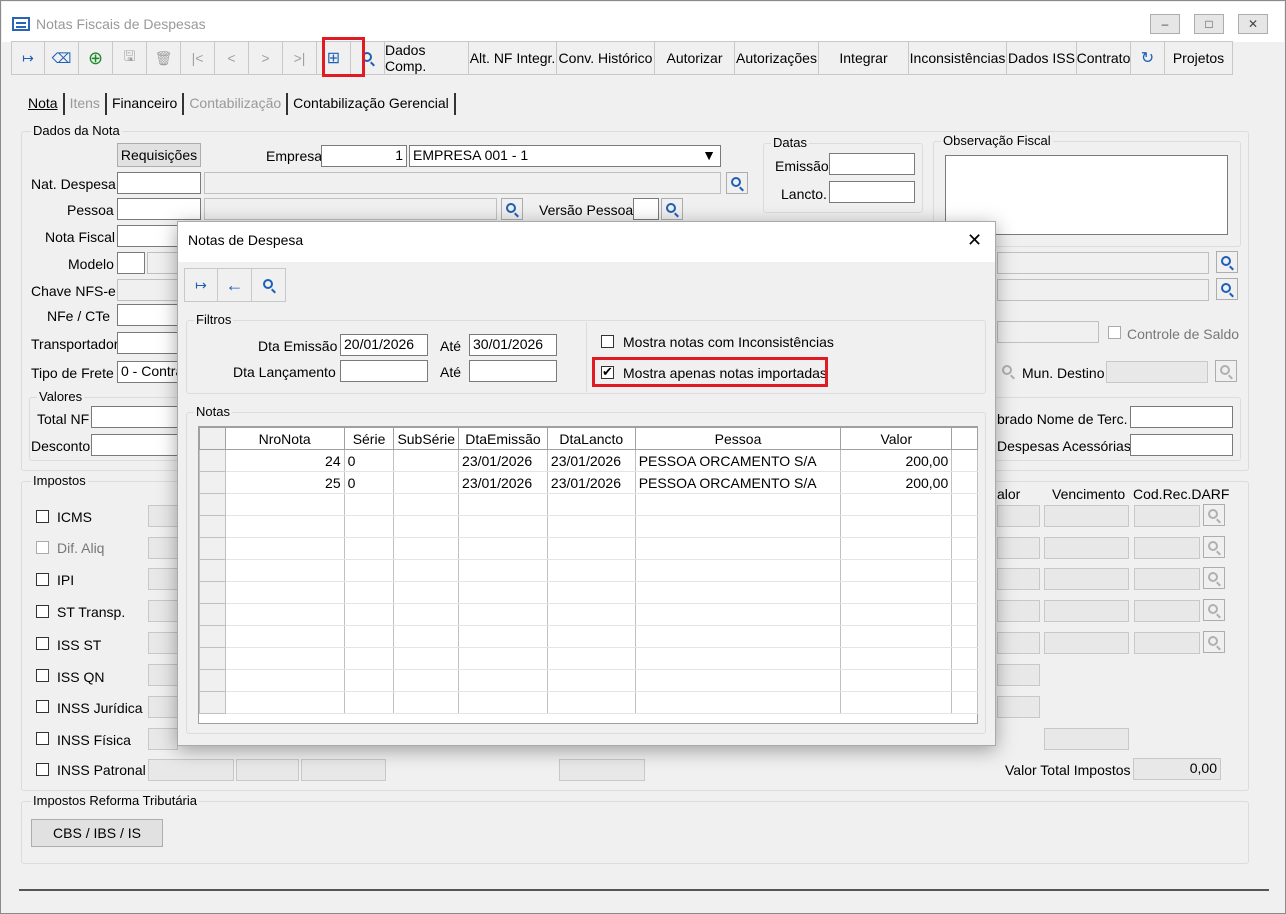  What do you see at coordinates (503, 438) in the screenshot?
I see `col-dtaemissao: DtaEmissão` at bounding box center [503, 438].